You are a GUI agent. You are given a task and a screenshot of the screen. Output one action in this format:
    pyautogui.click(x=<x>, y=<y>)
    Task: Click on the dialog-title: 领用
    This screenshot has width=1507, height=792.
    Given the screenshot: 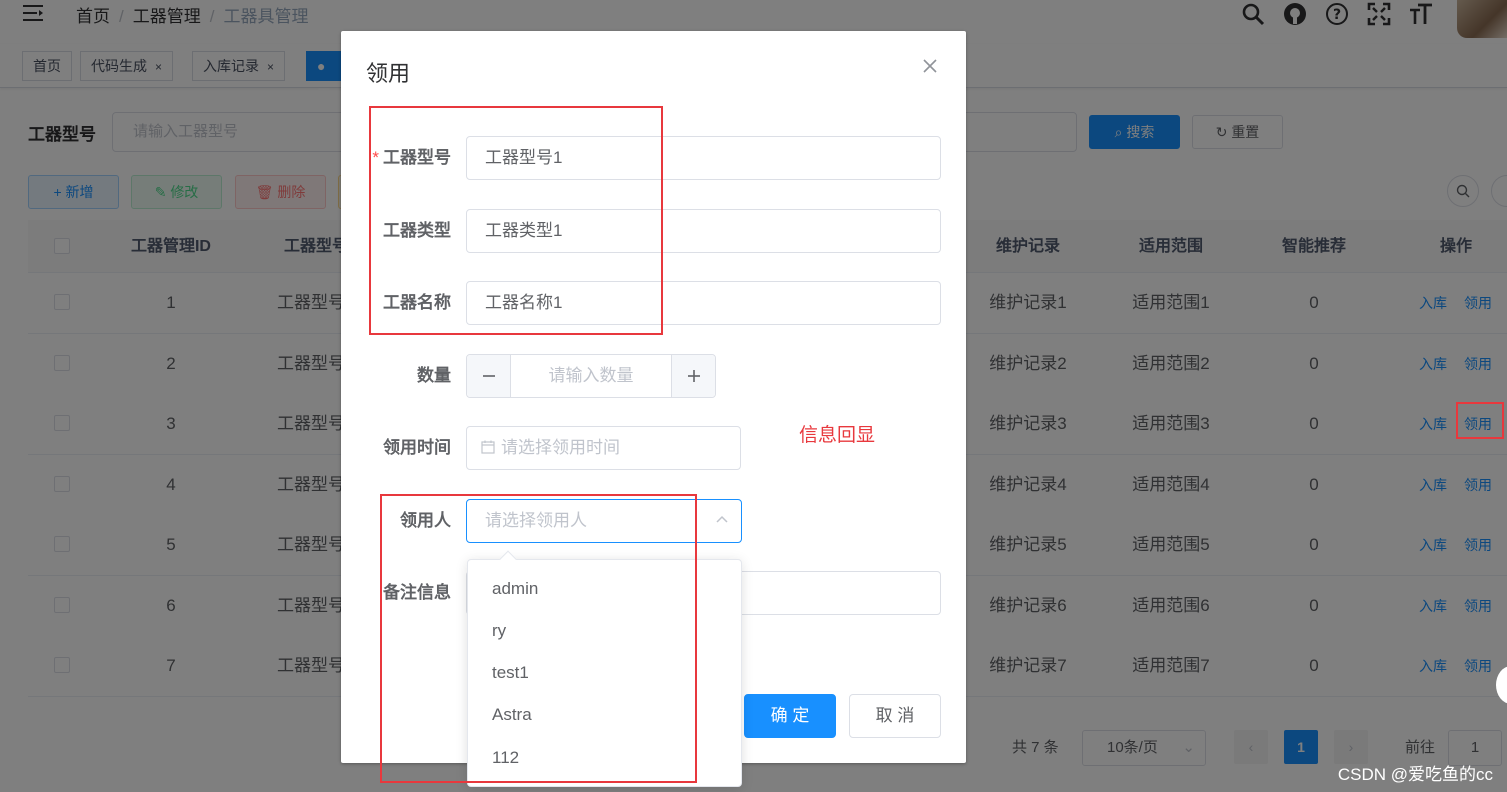 What is the action you would take?
    pyautogui.click(x=388, y=73)
    